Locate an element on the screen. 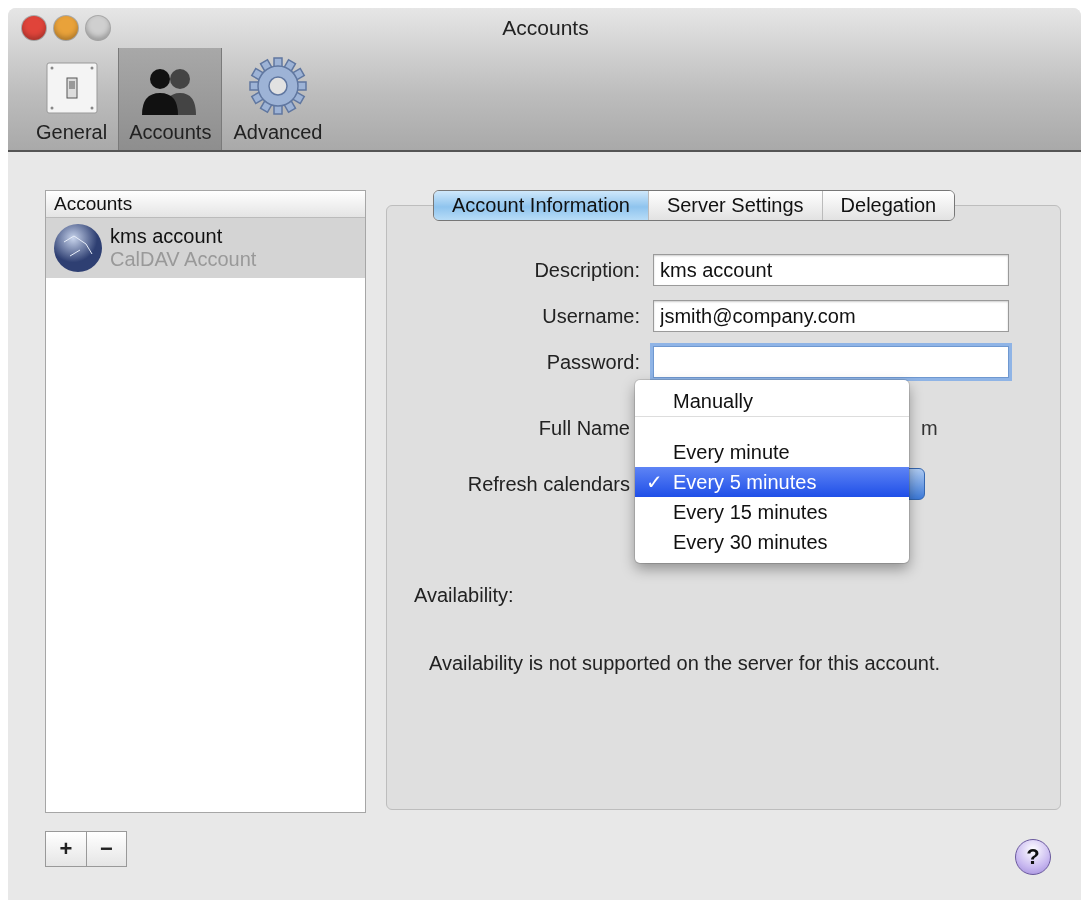 The image size is (1081, 900). field-label: Password: is located at coordinates (592, 362).